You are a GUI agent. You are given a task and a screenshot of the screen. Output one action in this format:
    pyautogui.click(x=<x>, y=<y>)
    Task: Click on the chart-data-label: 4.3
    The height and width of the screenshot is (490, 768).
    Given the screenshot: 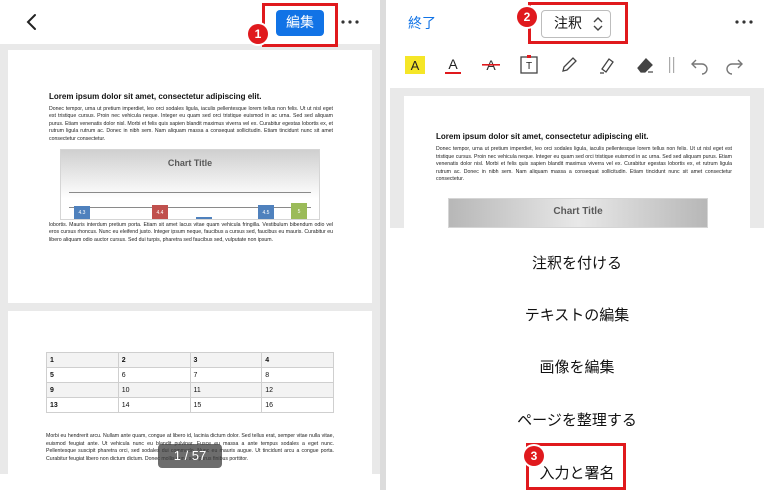 What is the action you would take?
    pyautogui.click(x=82, y=213)
    